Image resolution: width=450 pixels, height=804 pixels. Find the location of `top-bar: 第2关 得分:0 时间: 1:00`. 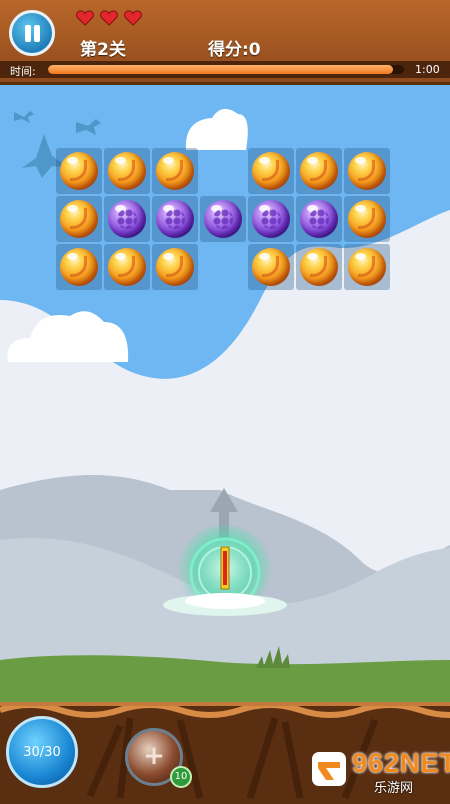

top-bar: 第2关 得分:0 时间: 1:00 is located at coordinates (225, 42).